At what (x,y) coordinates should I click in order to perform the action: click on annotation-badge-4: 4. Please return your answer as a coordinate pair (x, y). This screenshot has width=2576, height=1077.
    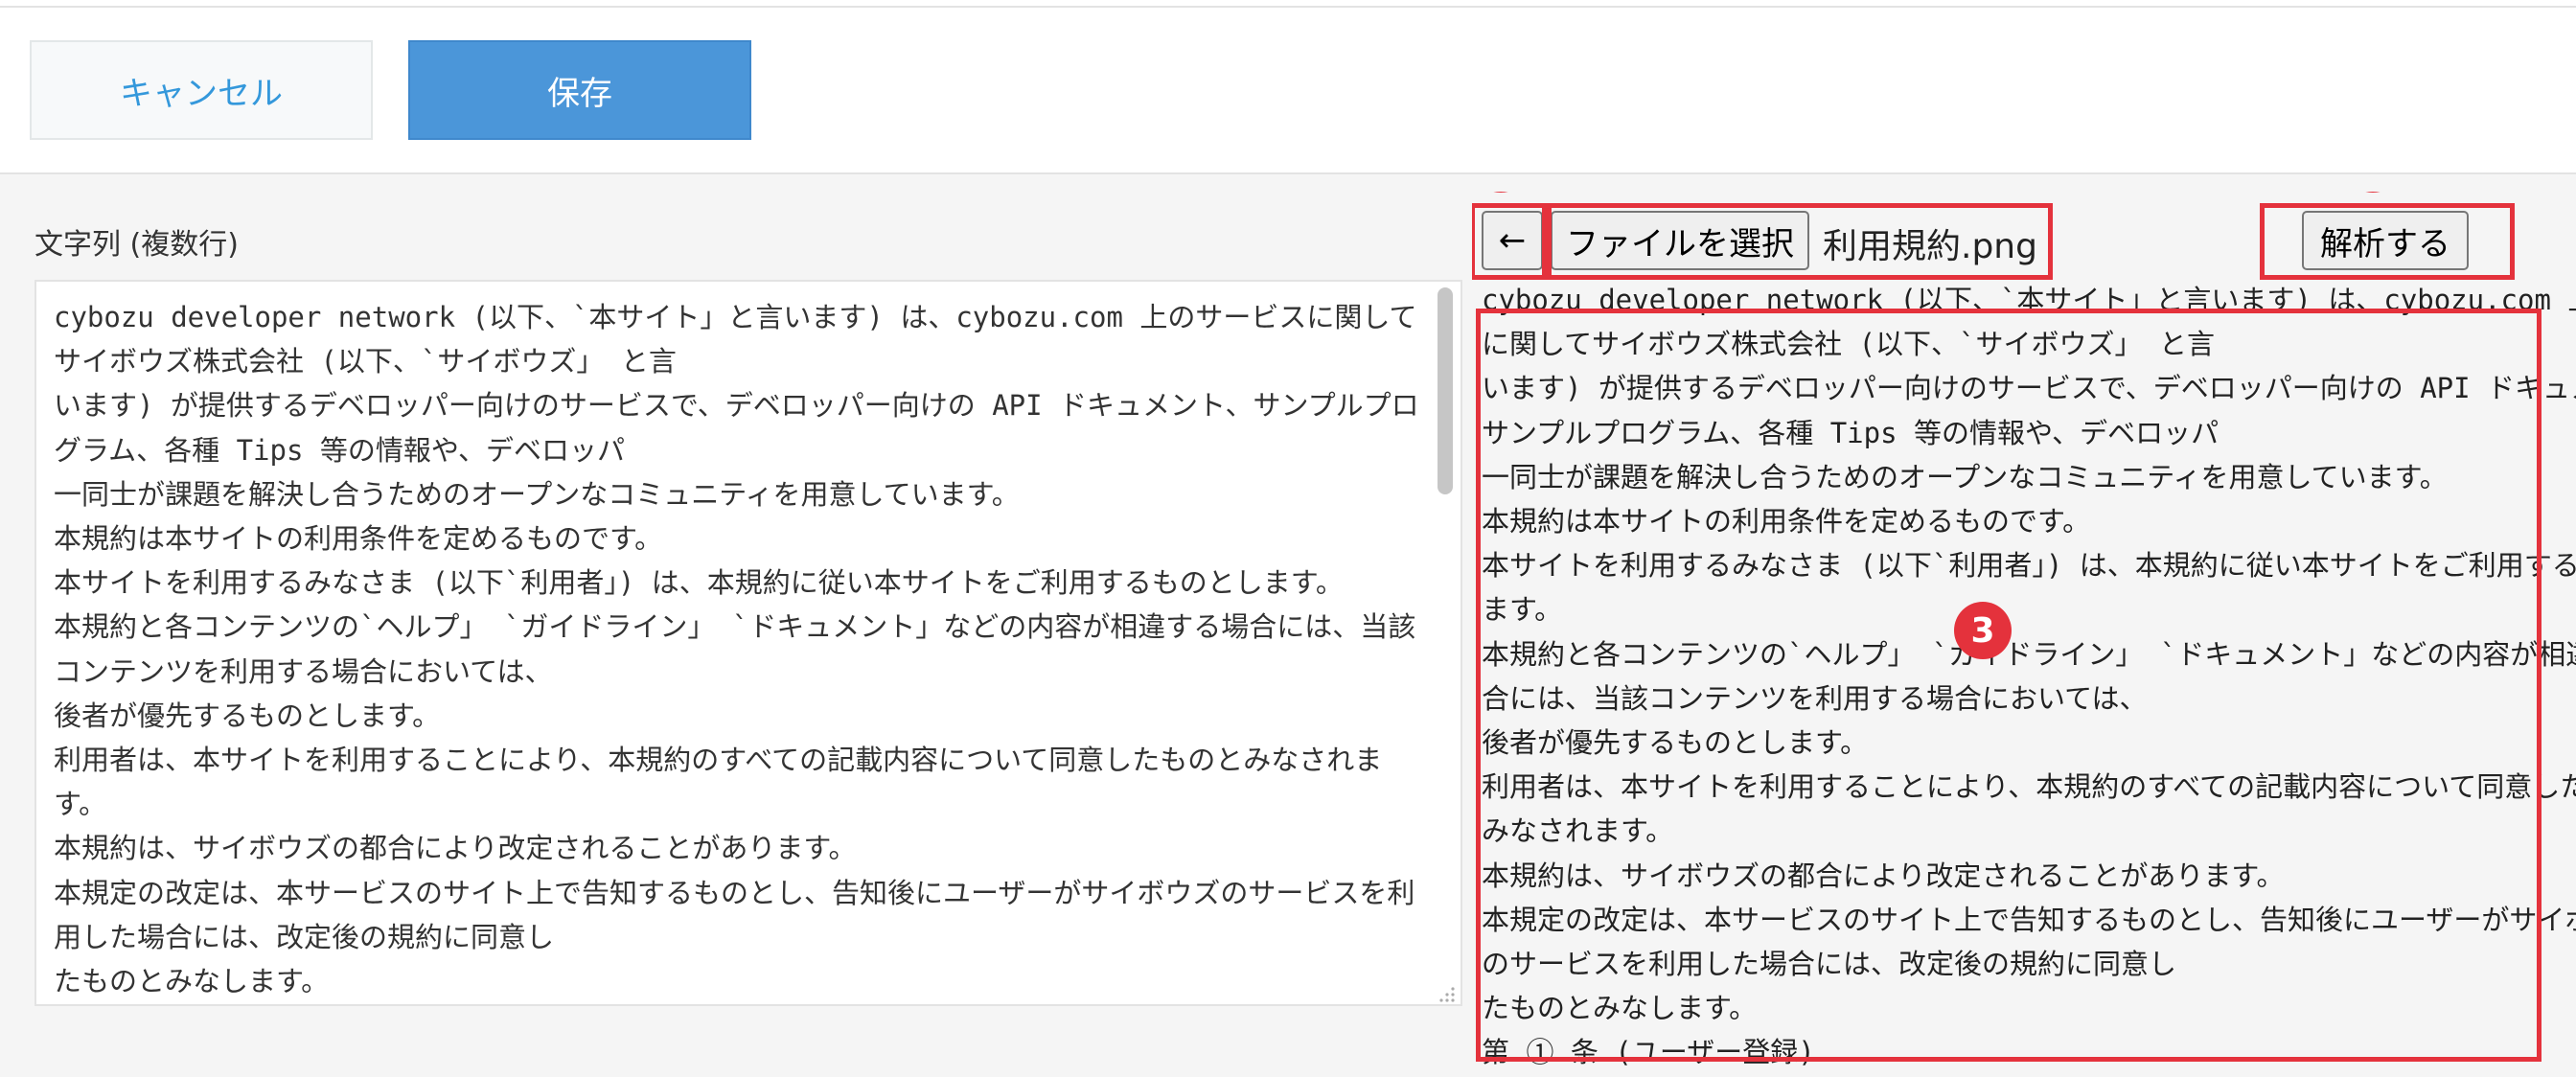
    Looking at the image, I should click on (1501, 193).